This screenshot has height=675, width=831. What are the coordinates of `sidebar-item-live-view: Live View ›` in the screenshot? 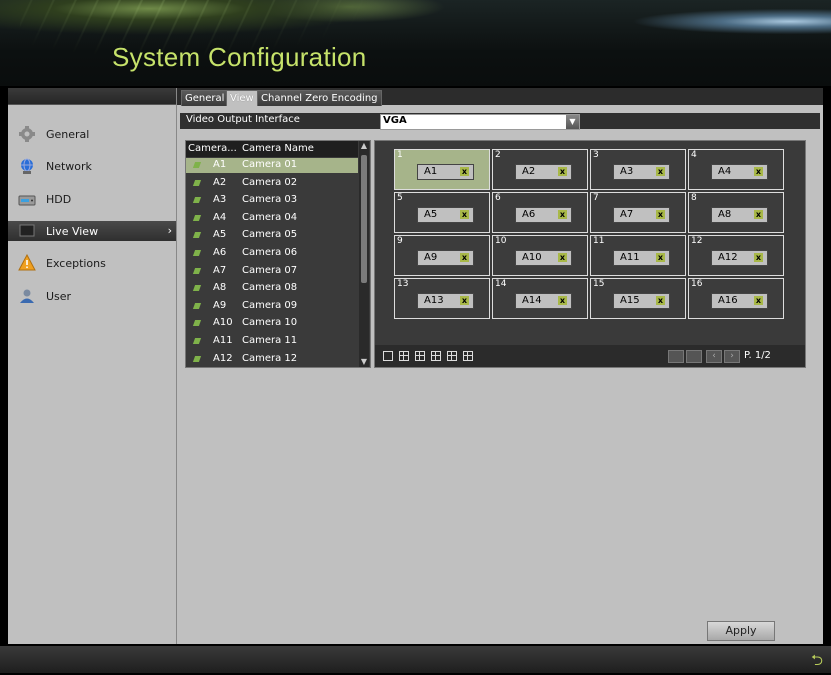 It's located at (92, 231).